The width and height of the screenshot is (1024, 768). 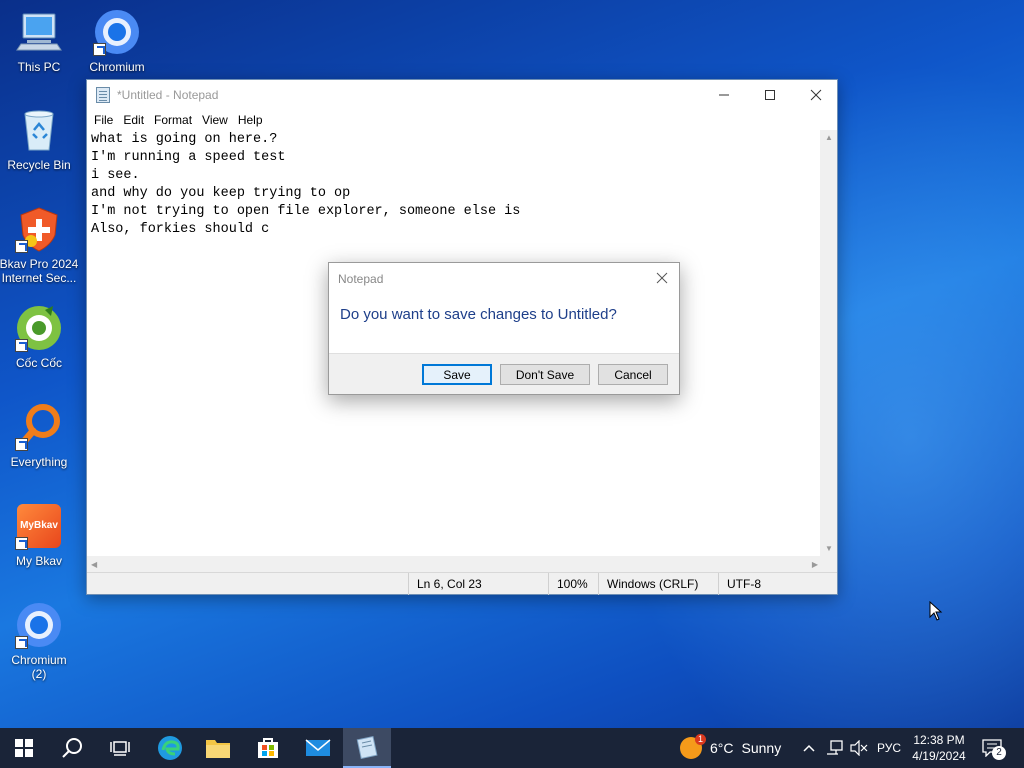 I want to click on task-view-button, so click(x=120, y=748).